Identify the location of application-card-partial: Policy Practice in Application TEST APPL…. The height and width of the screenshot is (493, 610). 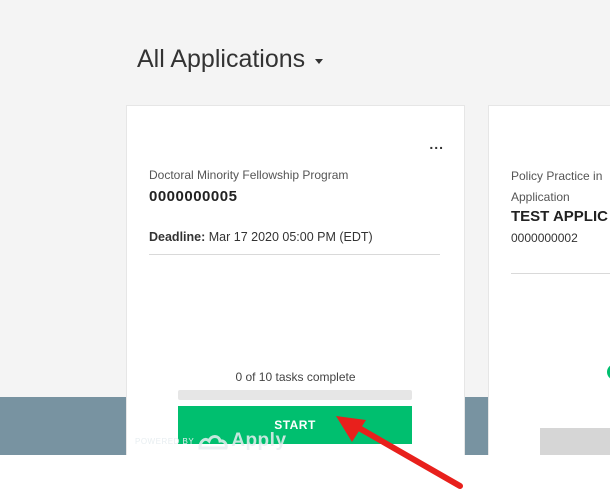
(549, 280).